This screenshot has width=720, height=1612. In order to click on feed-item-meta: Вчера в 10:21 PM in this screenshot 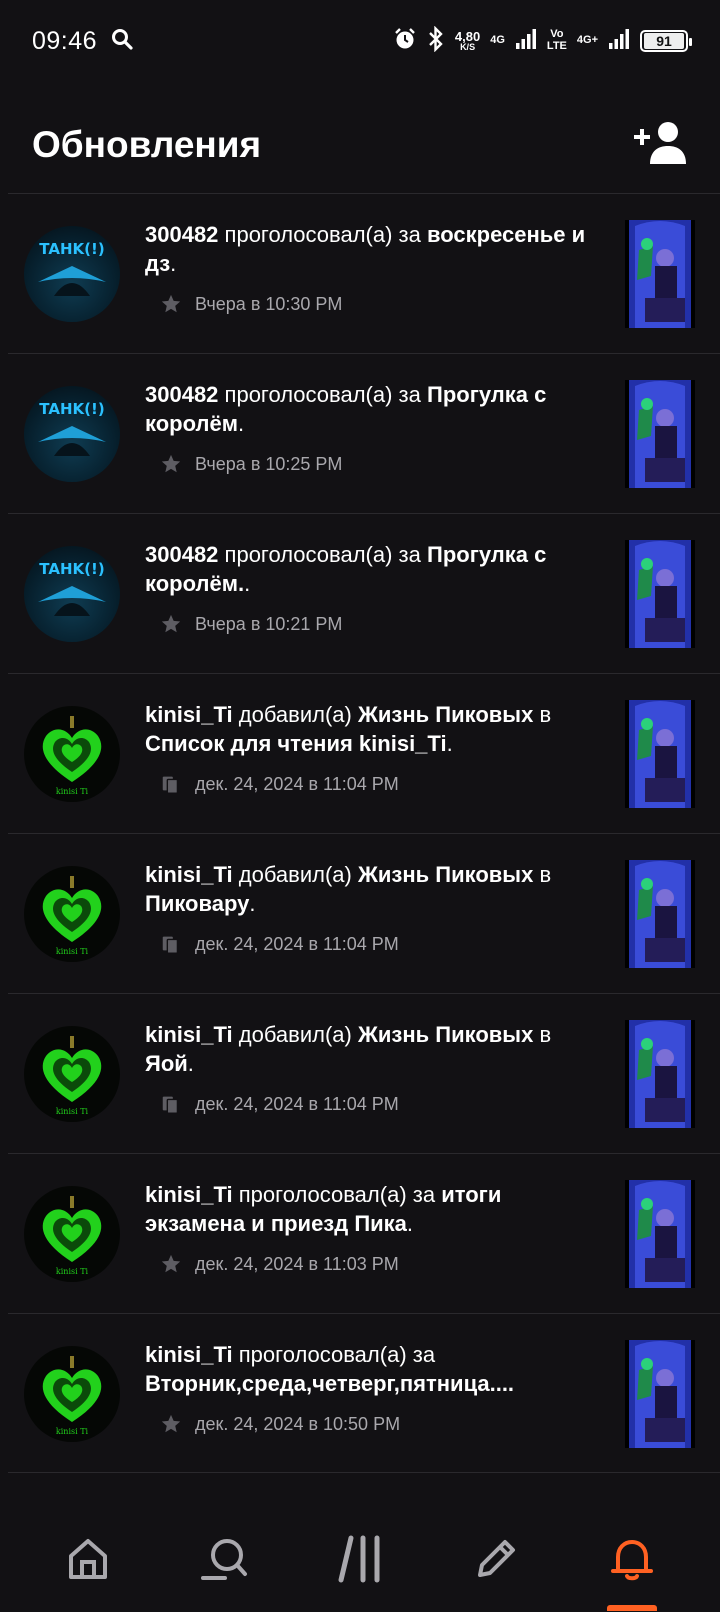, I will do `click(367, 624)`.